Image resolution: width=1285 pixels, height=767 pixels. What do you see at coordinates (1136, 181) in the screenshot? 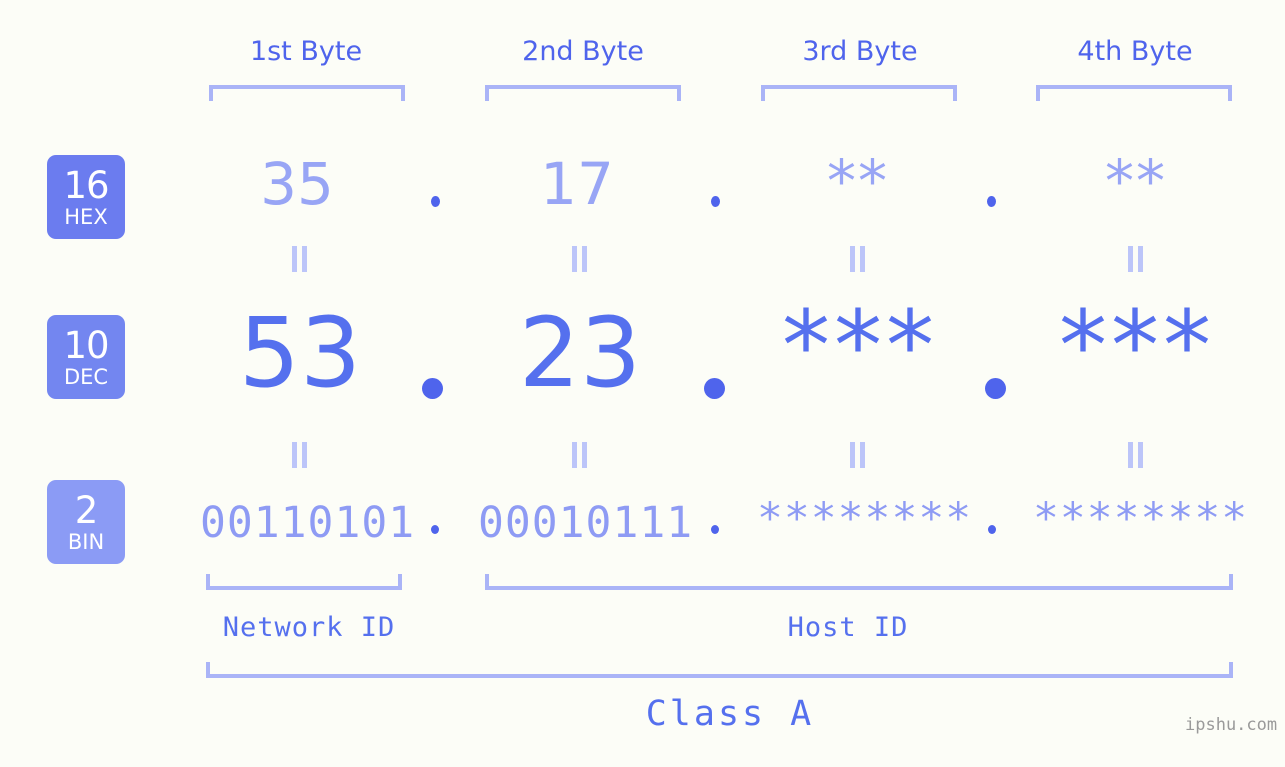
I see `hex-byte-4-value: **` at bounding box center [1136, 181].